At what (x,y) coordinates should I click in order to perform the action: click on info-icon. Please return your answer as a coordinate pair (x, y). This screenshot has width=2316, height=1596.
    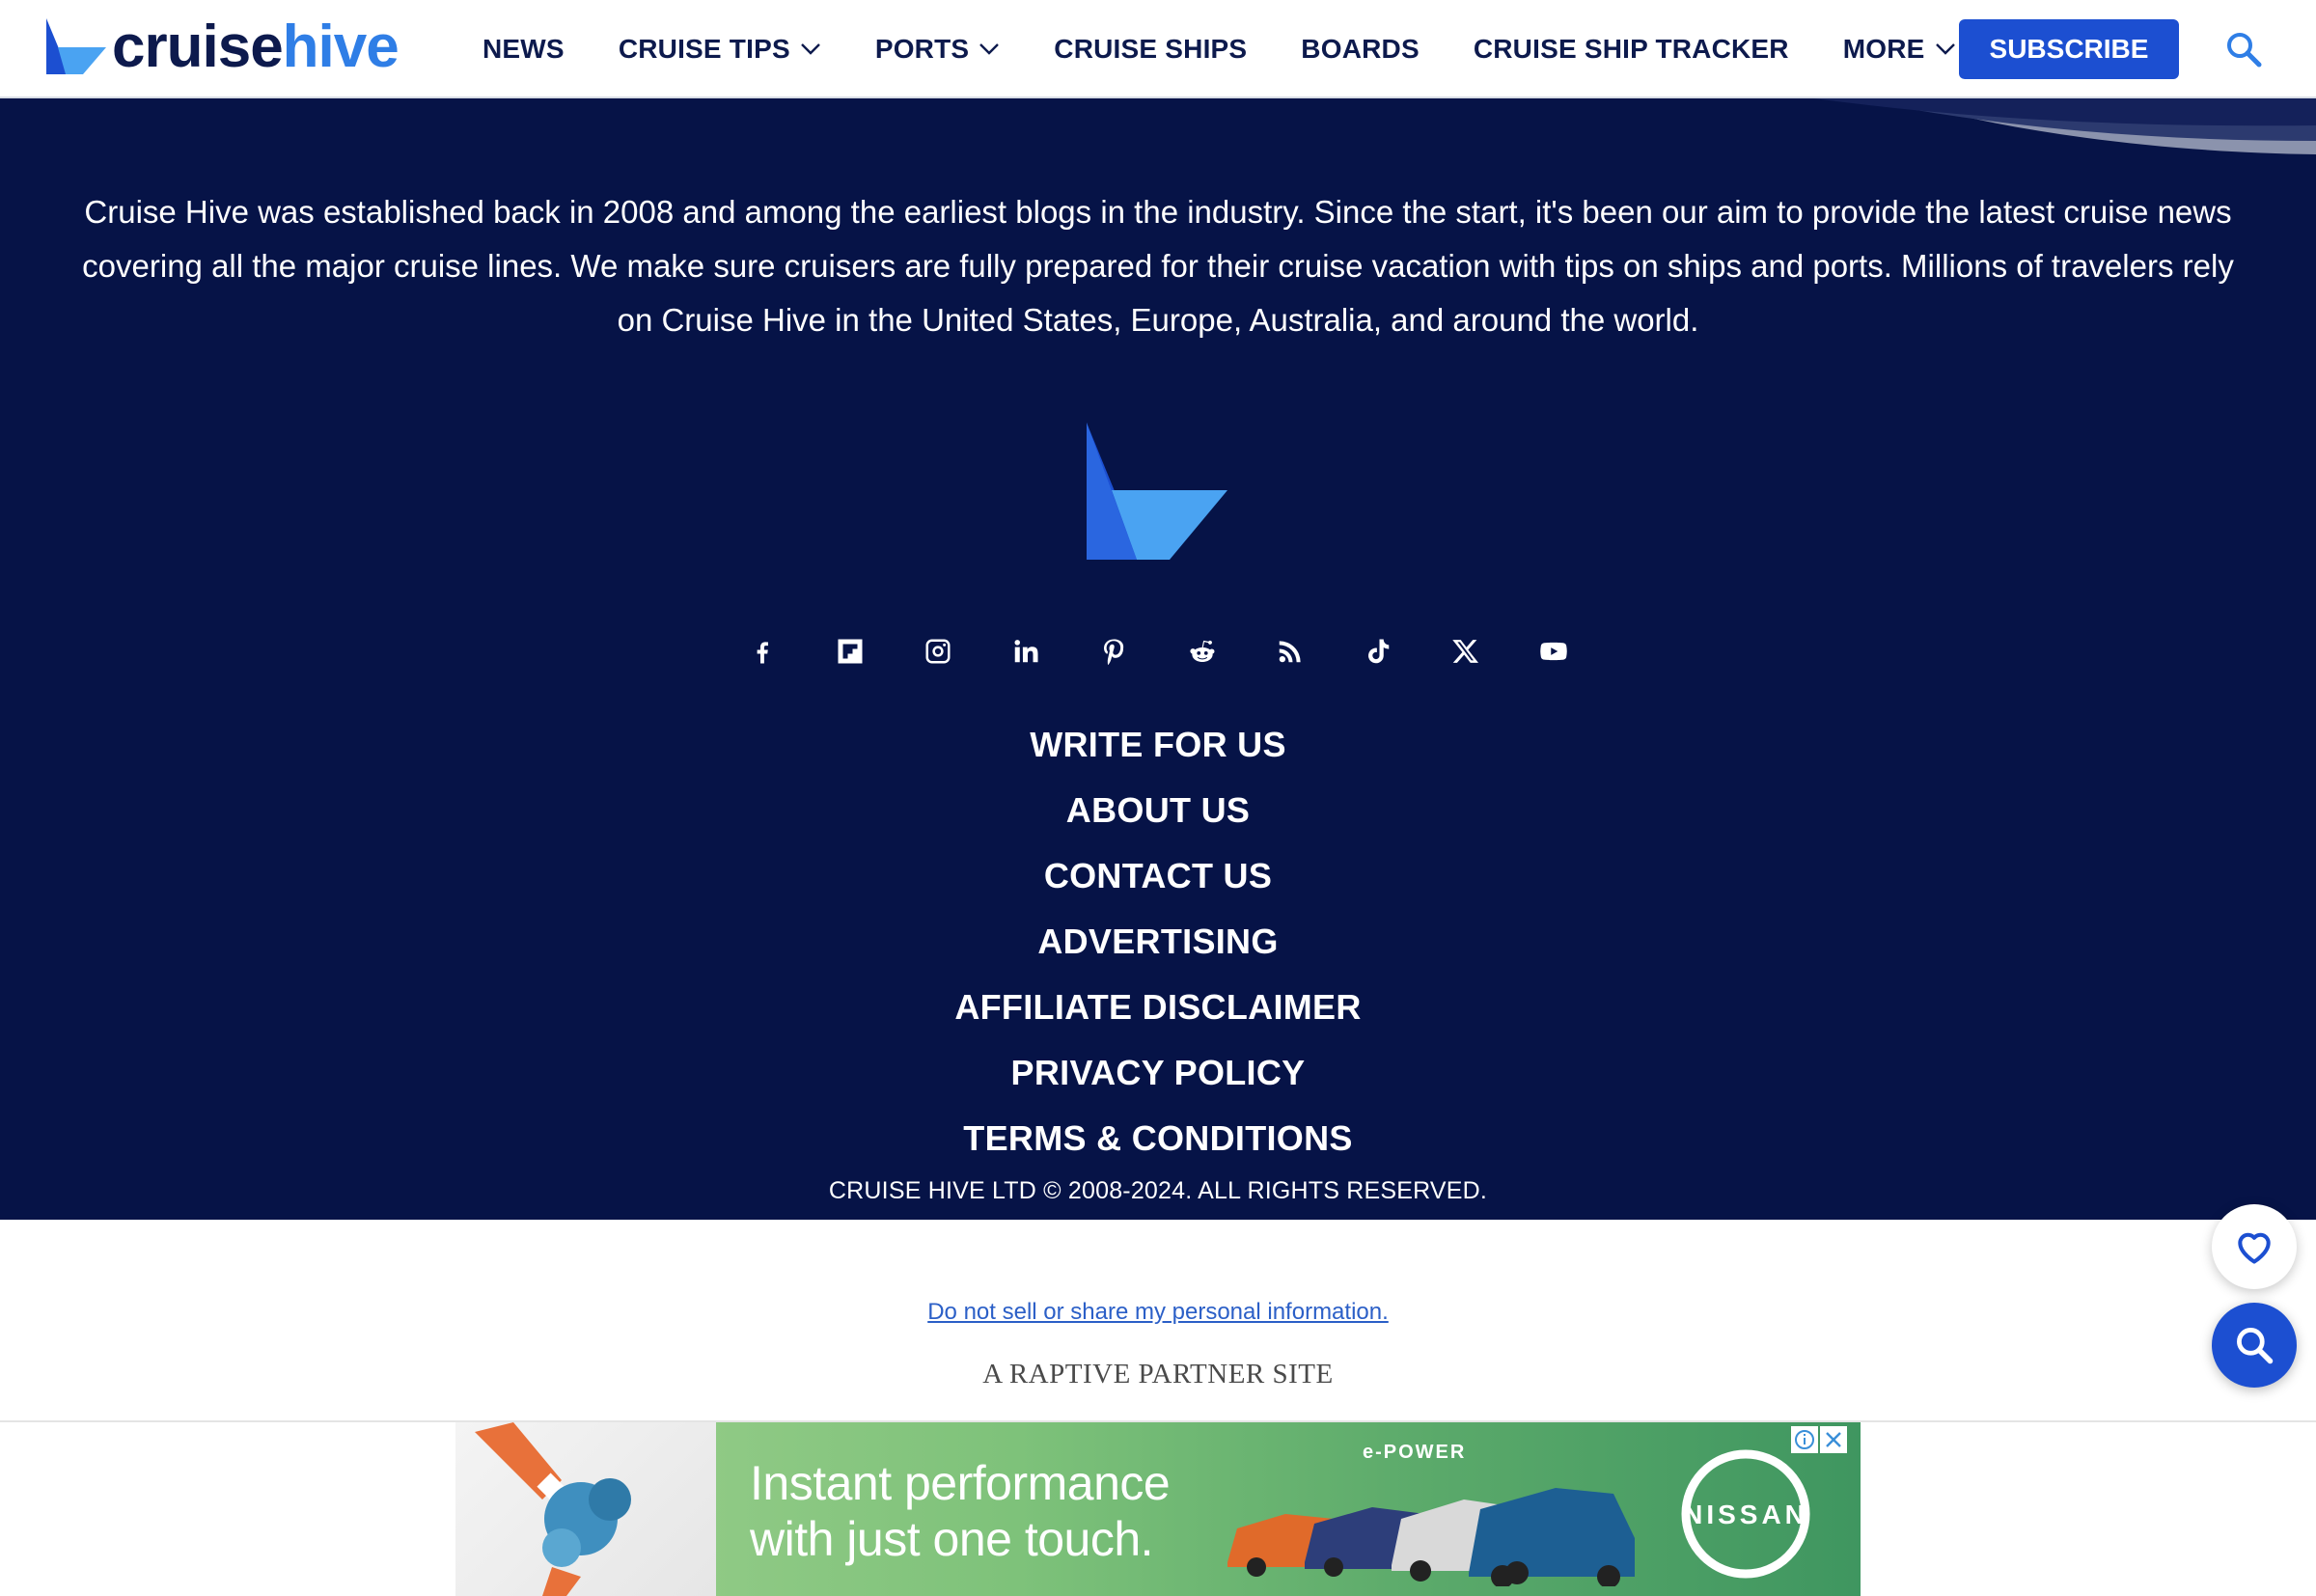
    Looking at the image, I should click on (1804, 1440).